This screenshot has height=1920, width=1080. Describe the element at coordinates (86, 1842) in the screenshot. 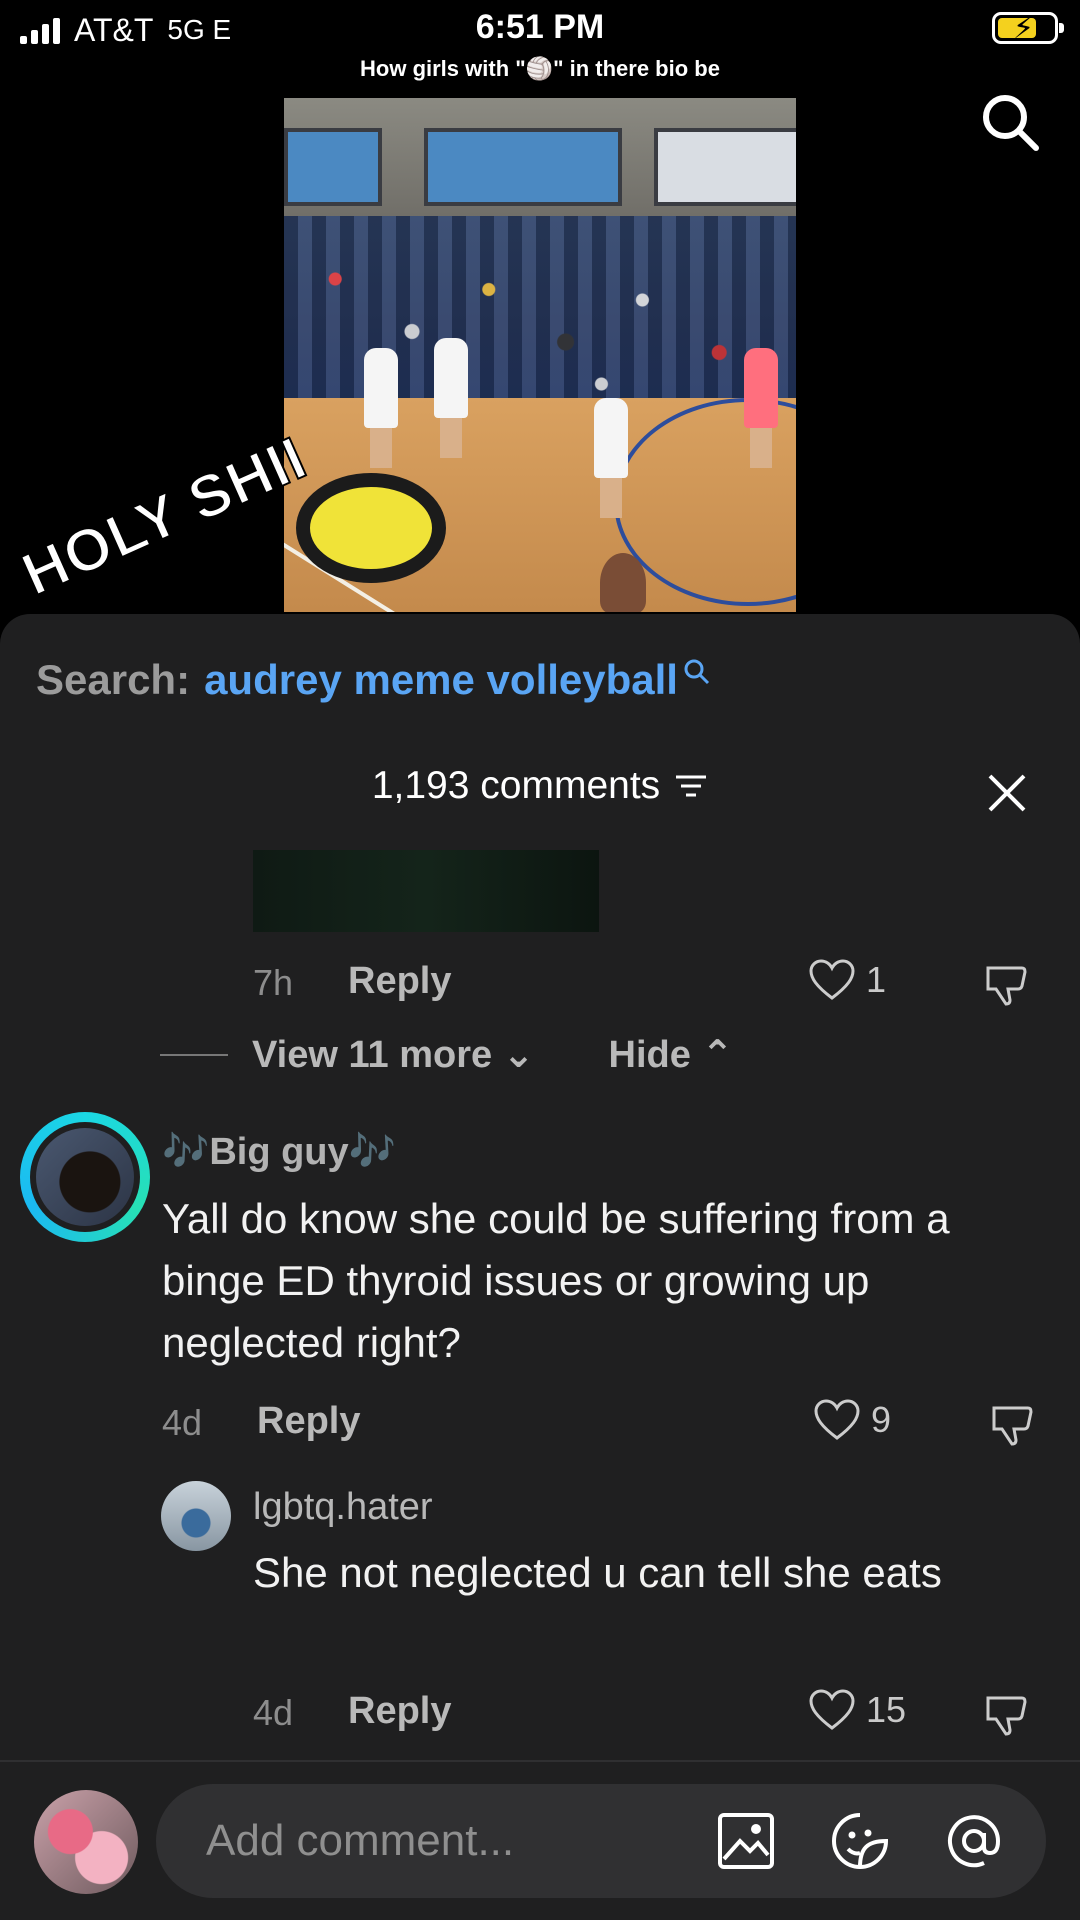

I see `my-avatar` at that location.